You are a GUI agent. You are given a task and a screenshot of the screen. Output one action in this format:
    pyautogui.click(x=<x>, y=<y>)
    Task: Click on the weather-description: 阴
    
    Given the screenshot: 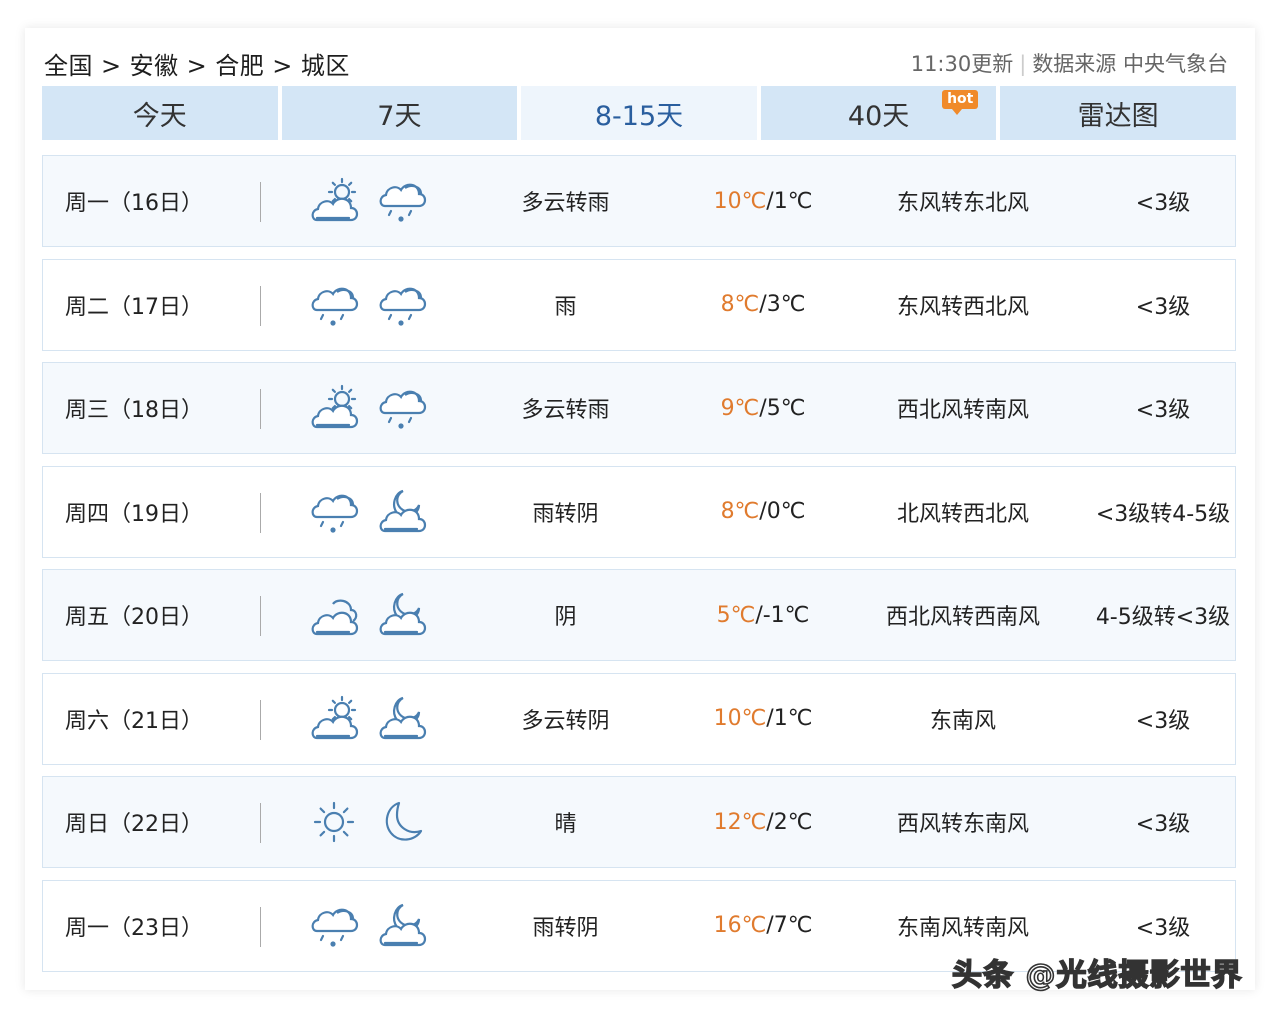 What is the action you would take?
    pyautogui.click(x=565, y=617)
    